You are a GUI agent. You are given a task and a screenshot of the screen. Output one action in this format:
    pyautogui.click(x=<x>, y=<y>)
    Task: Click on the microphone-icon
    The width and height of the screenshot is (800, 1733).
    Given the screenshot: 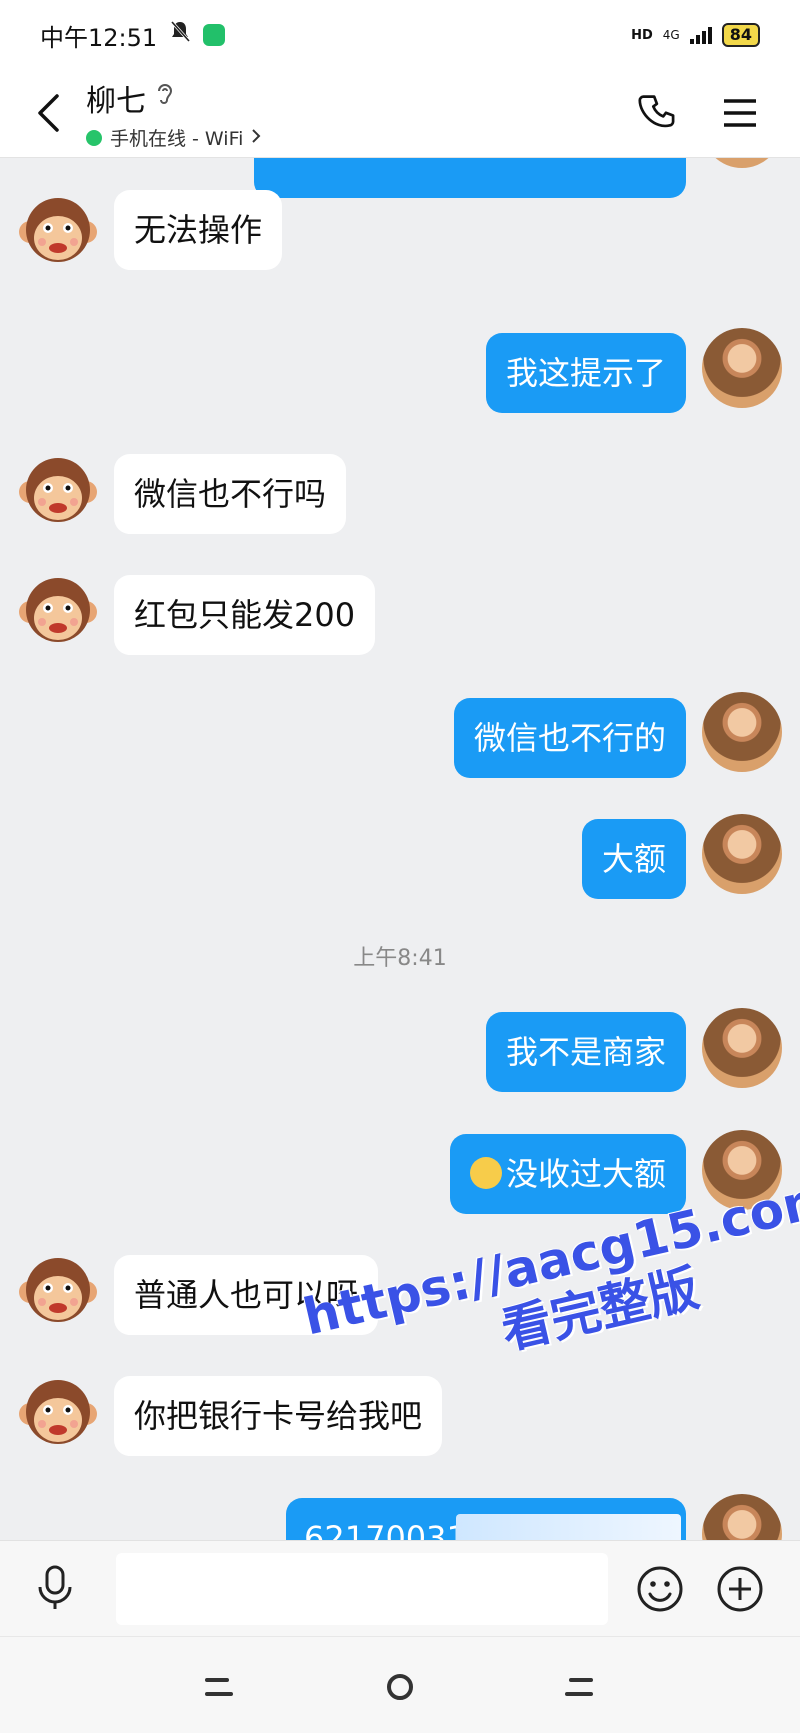 What is the action you would take?
    pyautogui.click(x=55, y=1587)
    